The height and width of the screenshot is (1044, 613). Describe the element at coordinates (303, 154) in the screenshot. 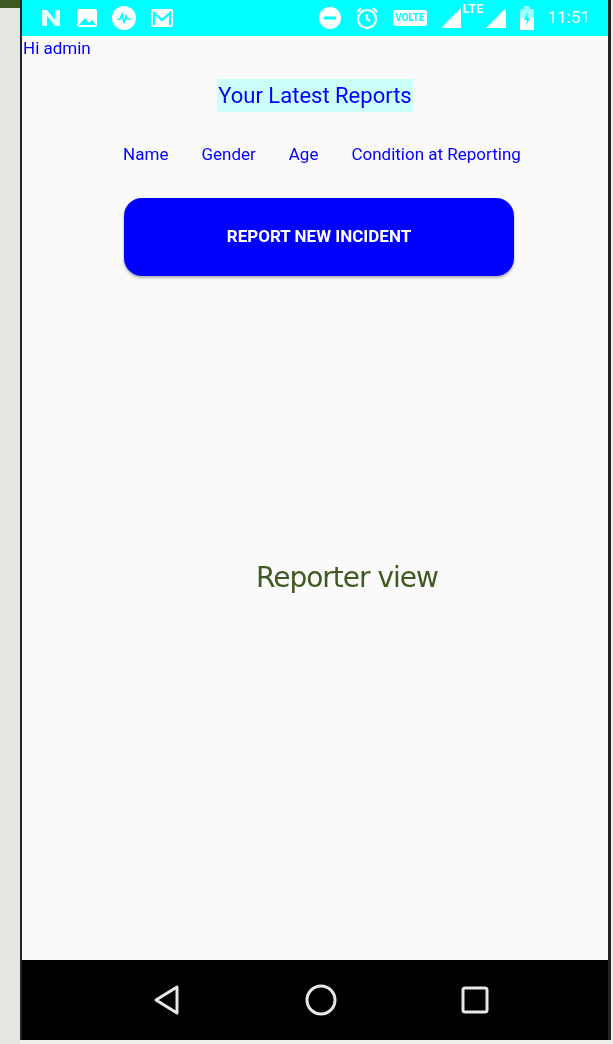

I see `column-header: Age` at that location.